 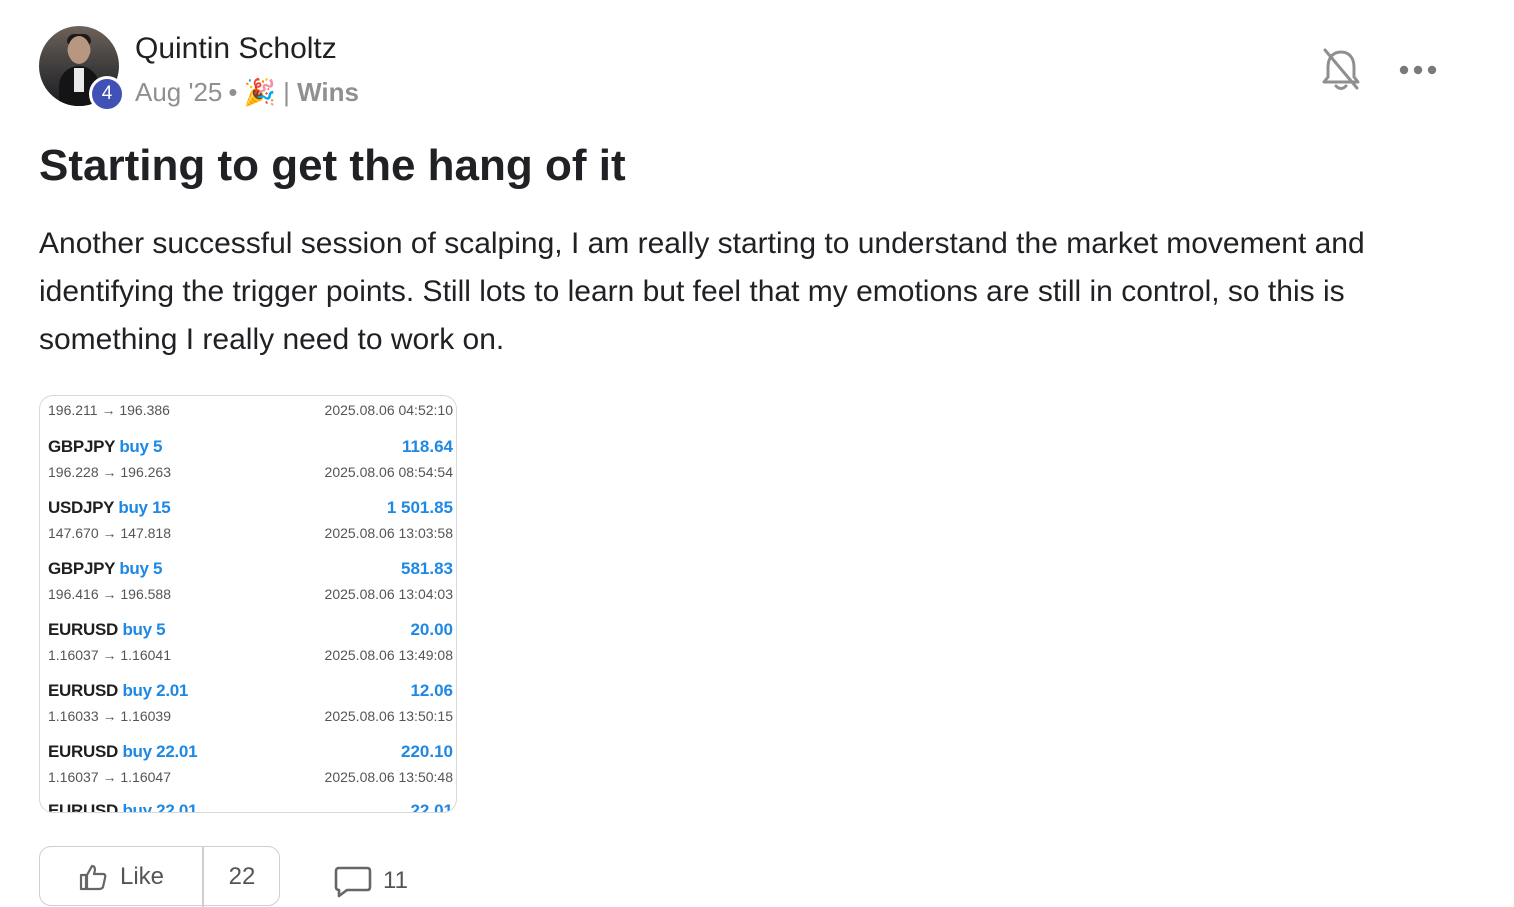 What do you see at coordinates (388, 410) in the screenshot?
I see `trade-time: 2025.08.06 04:52:10` at bounding box center [388, 410].